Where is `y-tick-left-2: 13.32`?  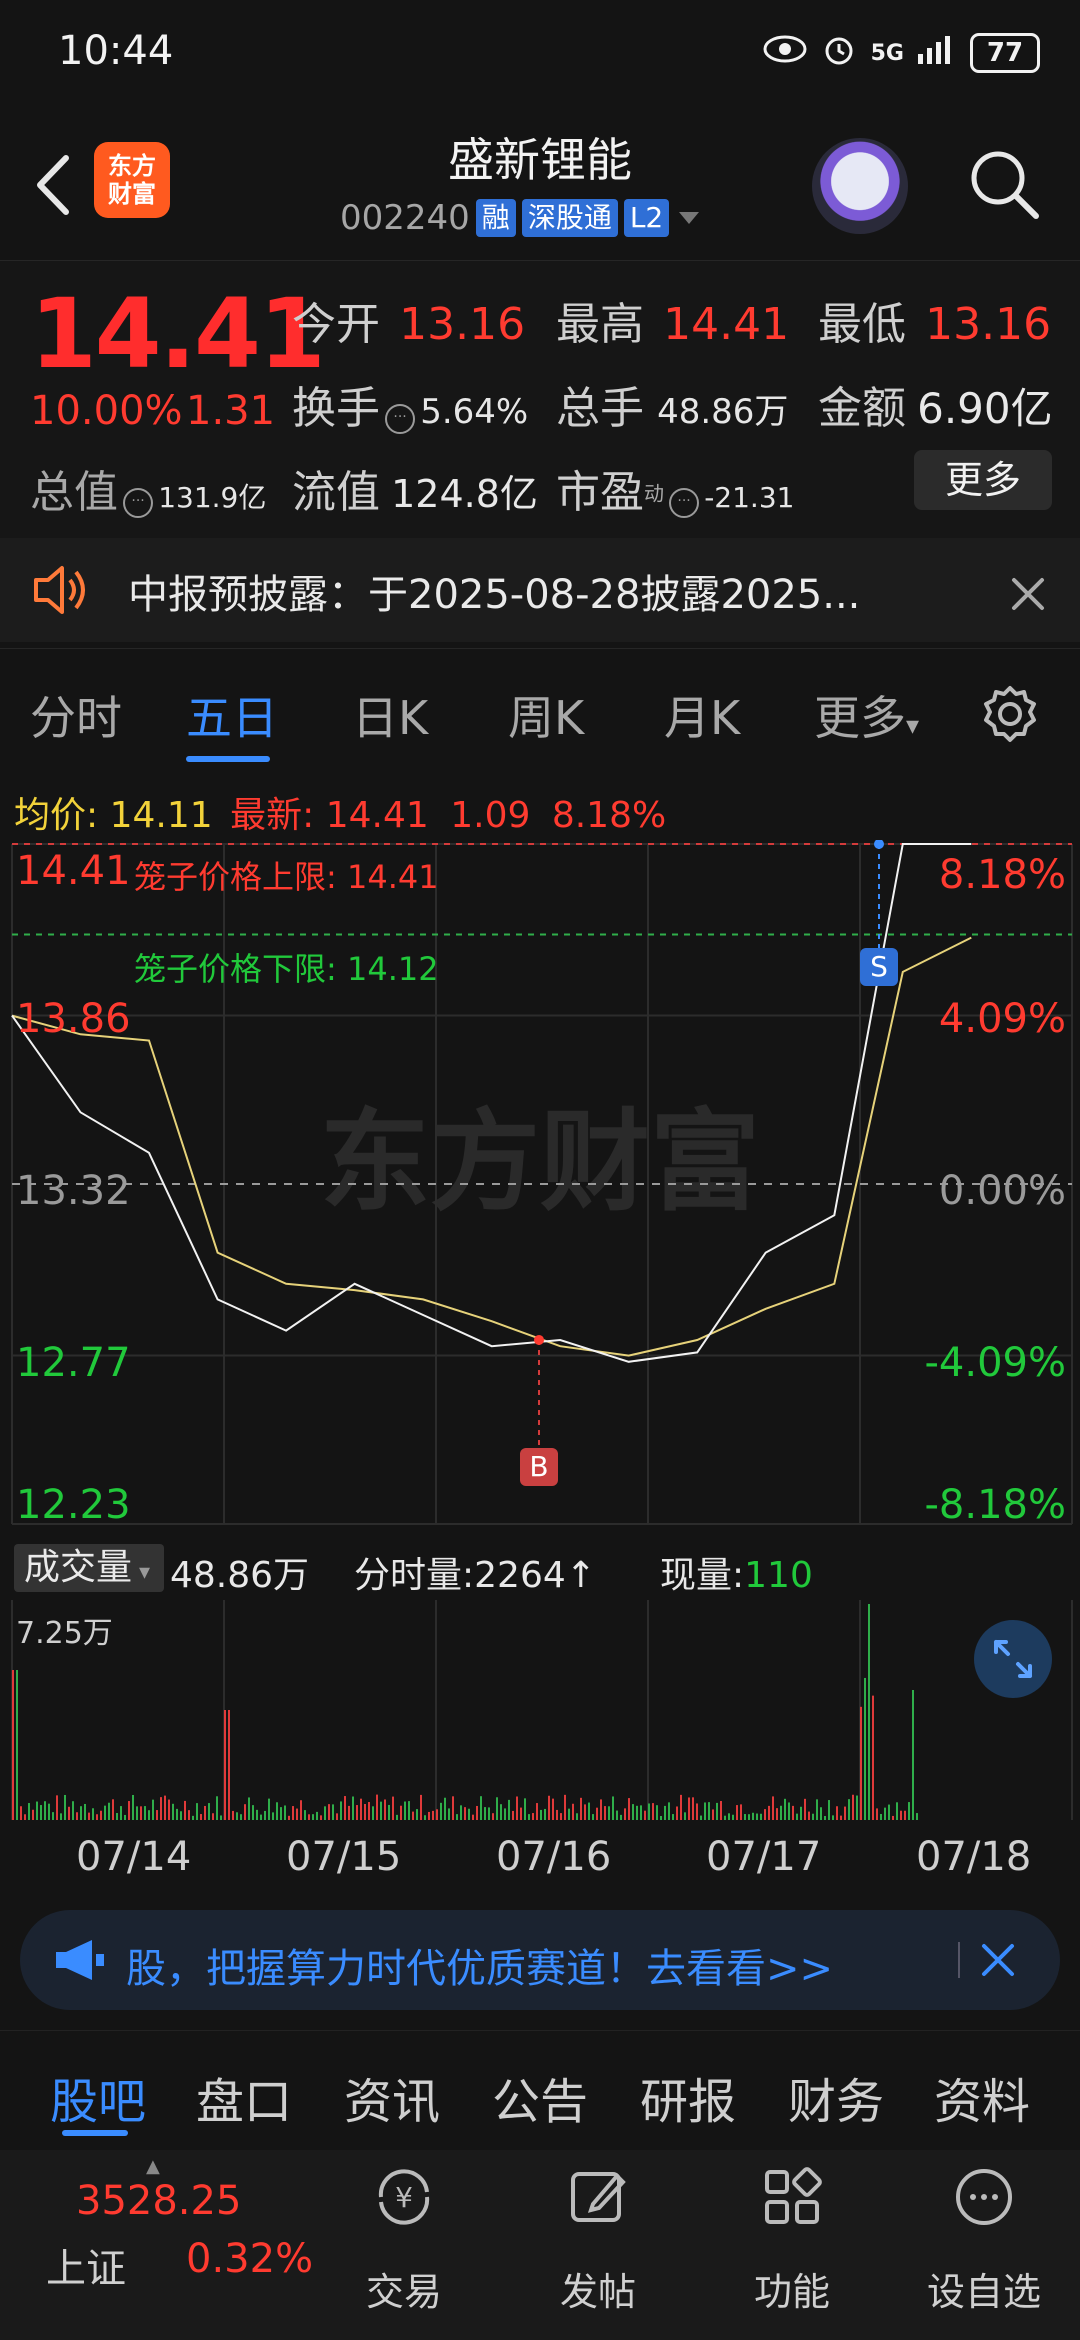 y-tick-left-2: 13.32 is located at coordinates (73, 1191).